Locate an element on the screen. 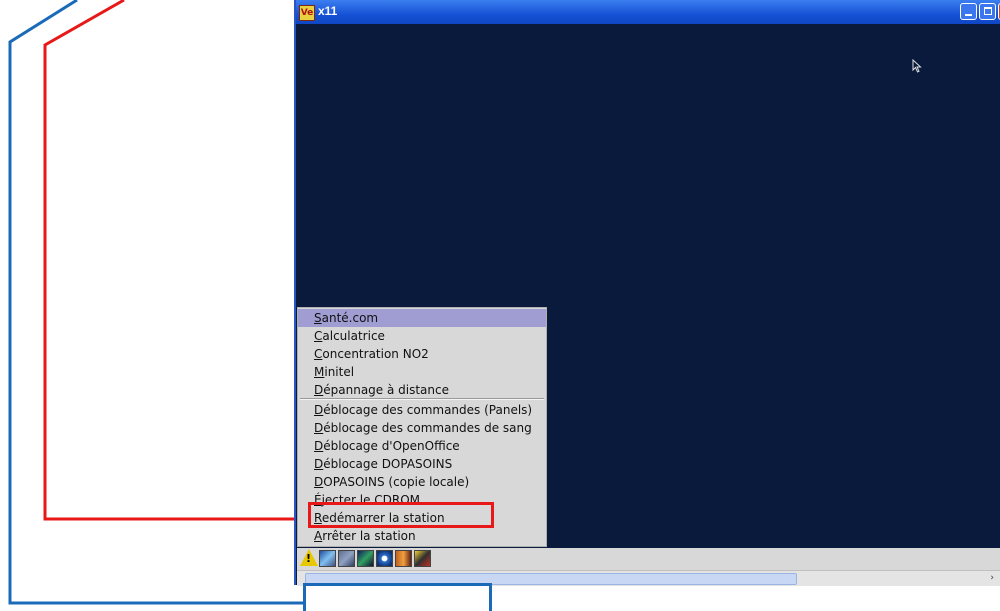 This screenshot has height=611, width=1000. warning-icon: ! is located at coordinates (309, 557).